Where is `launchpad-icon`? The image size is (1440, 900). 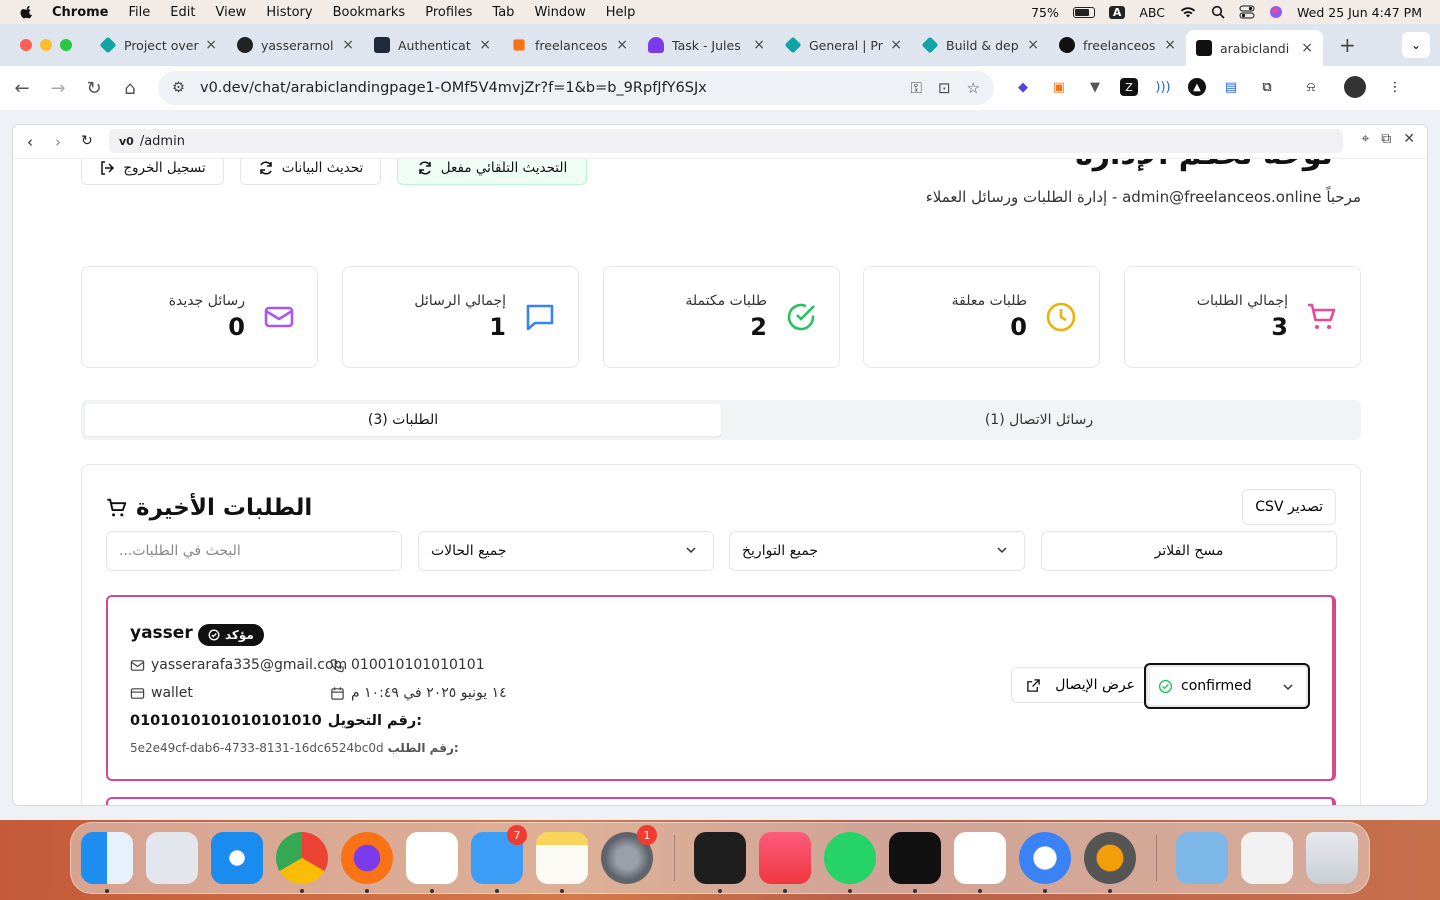 launchpad-icon is located at coordinates (172, 858).